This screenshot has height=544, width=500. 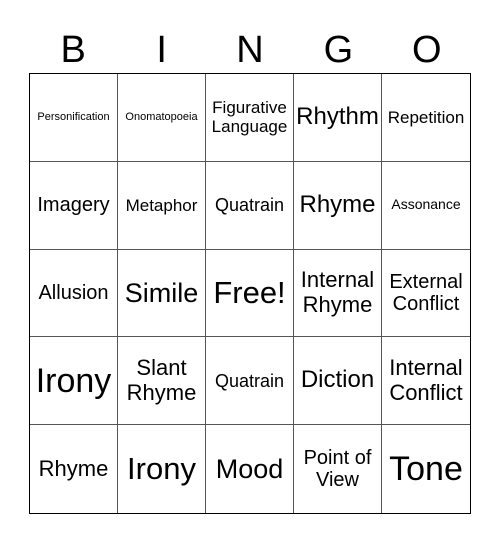 What do you see at coordinates (426, 294) in the screenshot?
I see `bingo-cell: External Conflict` at bounding box center [426, 294].